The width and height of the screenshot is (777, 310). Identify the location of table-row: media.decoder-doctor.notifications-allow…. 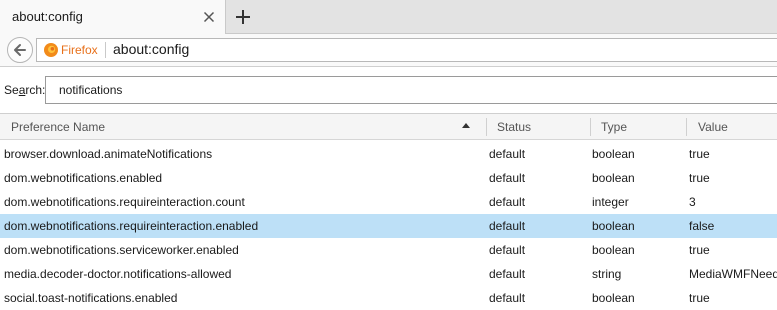
(388, 274).